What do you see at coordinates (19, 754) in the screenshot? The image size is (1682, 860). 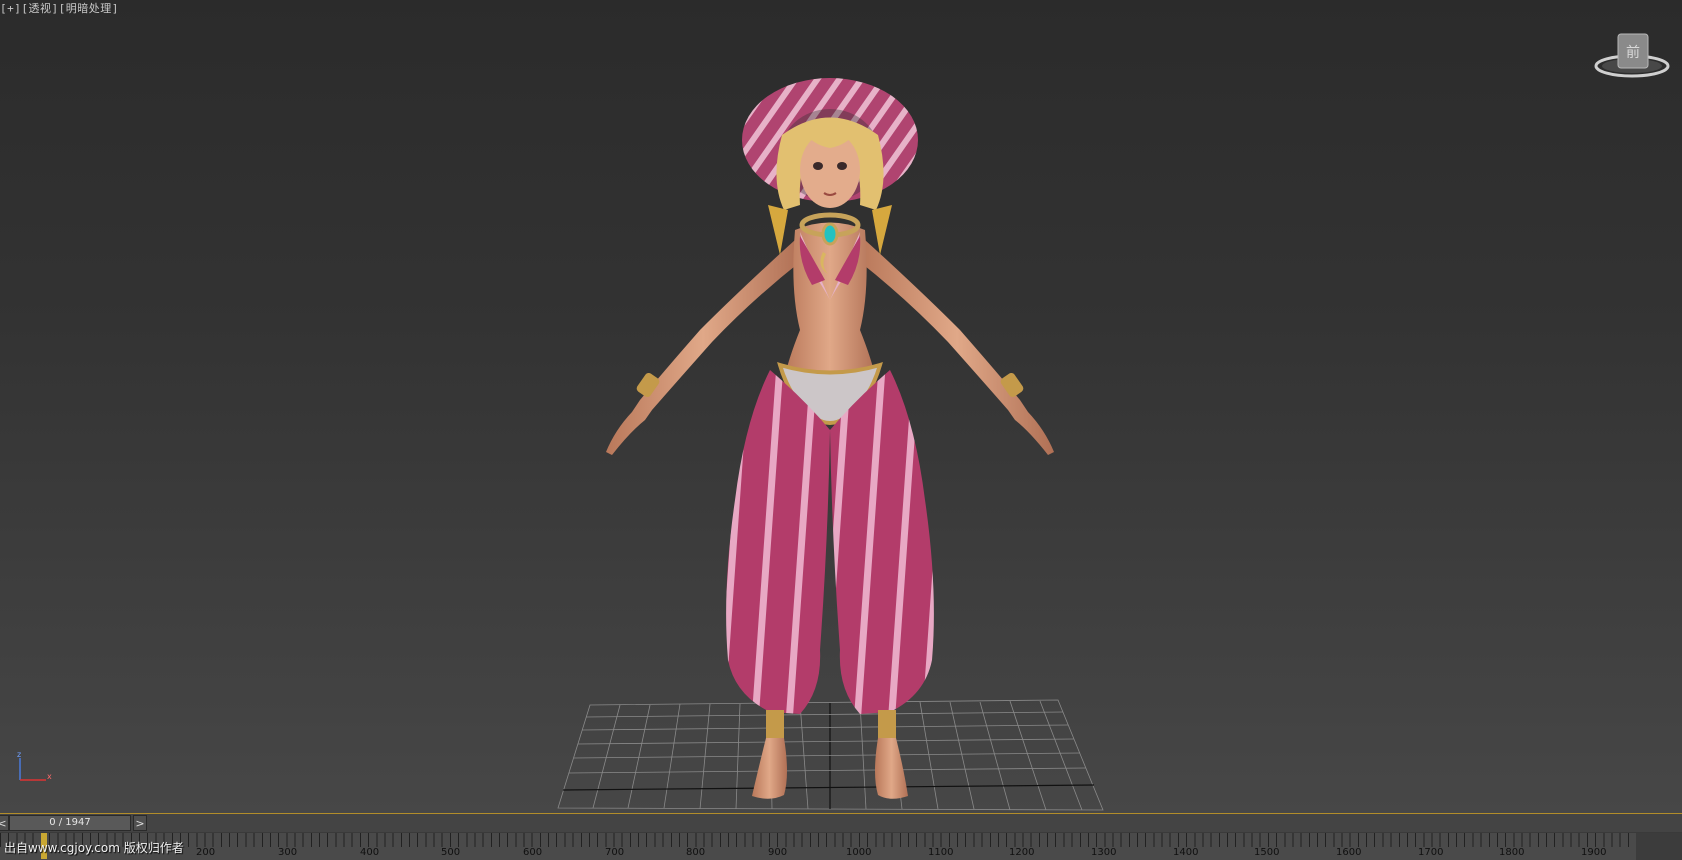 I see `axis-z-label: z` at bounding box center [19, 754].